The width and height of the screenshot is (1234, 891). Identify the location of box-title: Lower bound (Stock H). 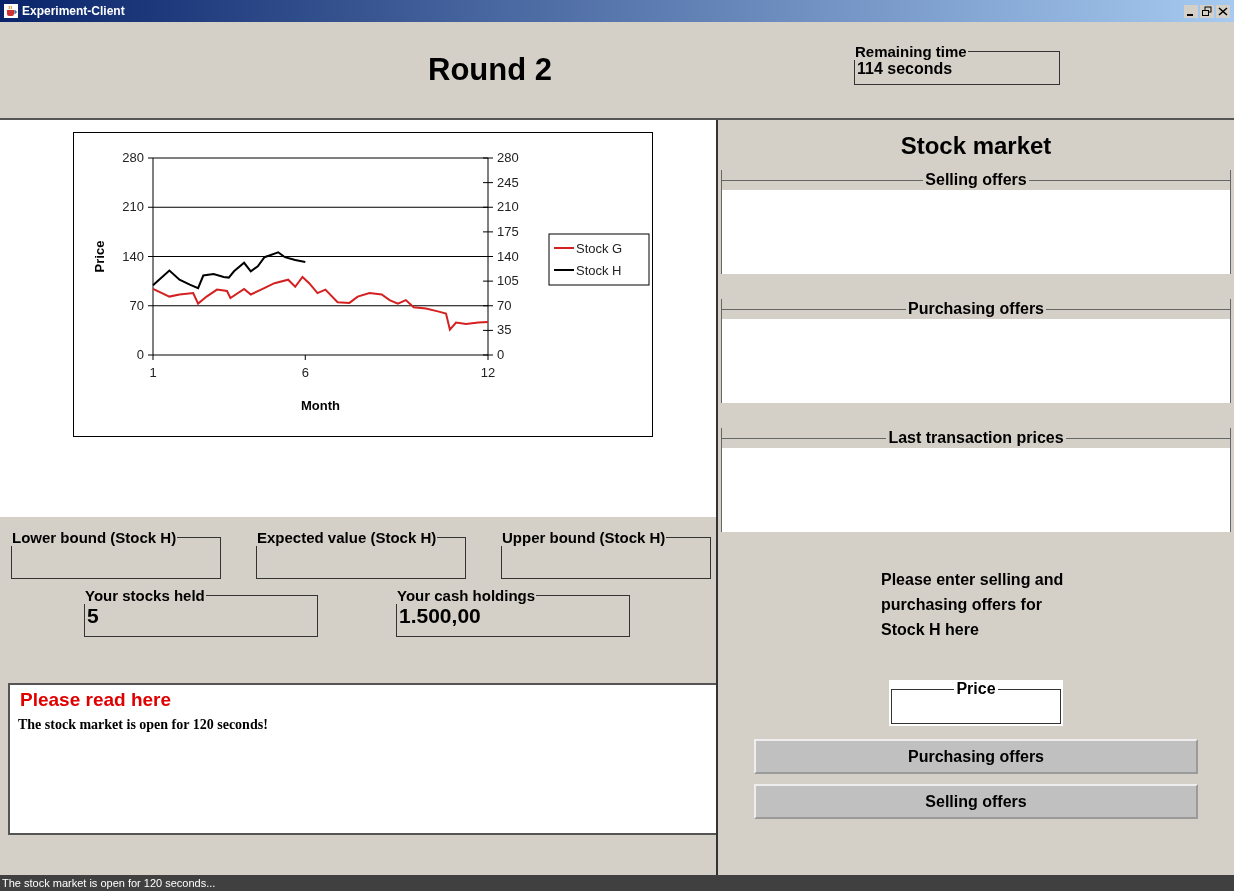
(94, 537).